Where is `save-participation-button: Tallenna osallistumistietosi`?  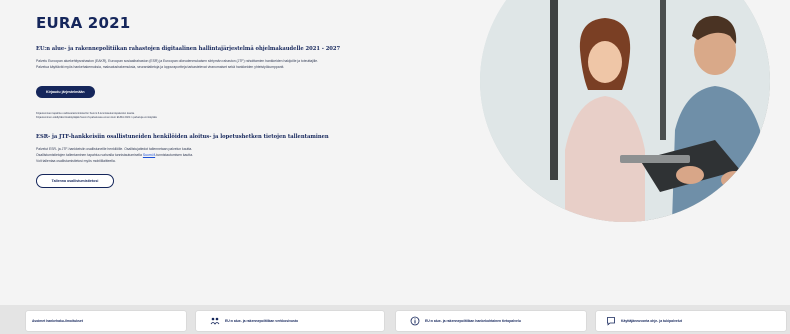
save-participation-button: Tallenna osallistumistietosi is located at coordinates (75, 181).